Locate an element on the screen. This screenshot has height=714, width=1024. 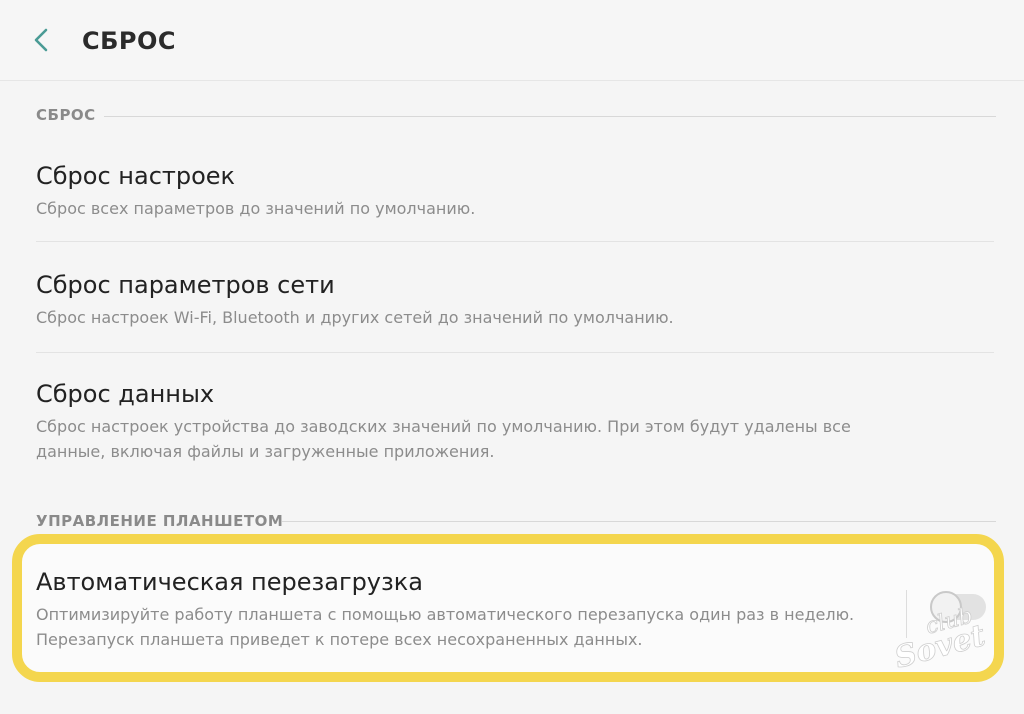
auto-restart-toggle is located at coordinates (958, 607).